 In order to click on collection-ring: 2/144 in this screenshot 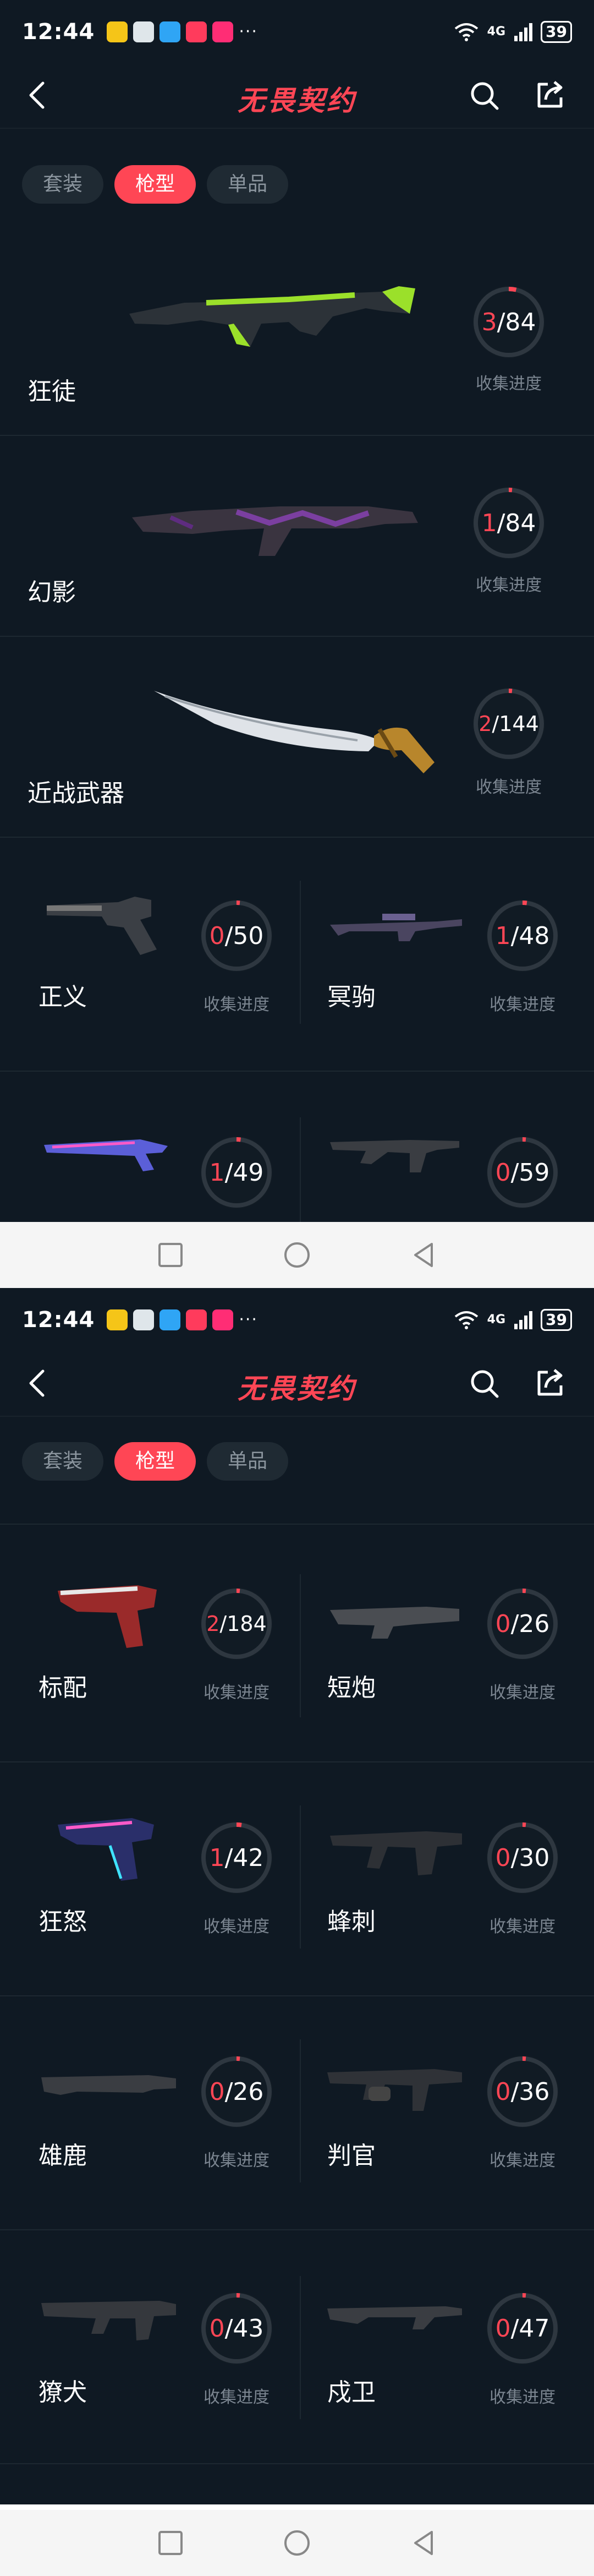, I will do `click(508, 724)`.